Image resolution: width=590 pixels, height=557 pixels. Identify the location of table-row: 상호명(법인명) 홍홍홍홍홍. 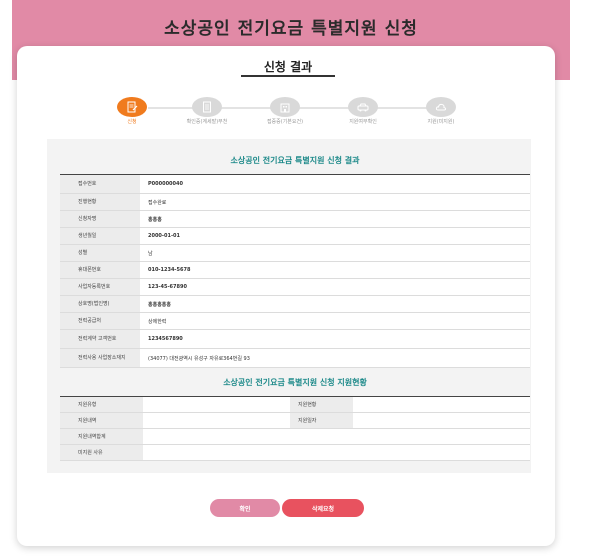
(295, 304).